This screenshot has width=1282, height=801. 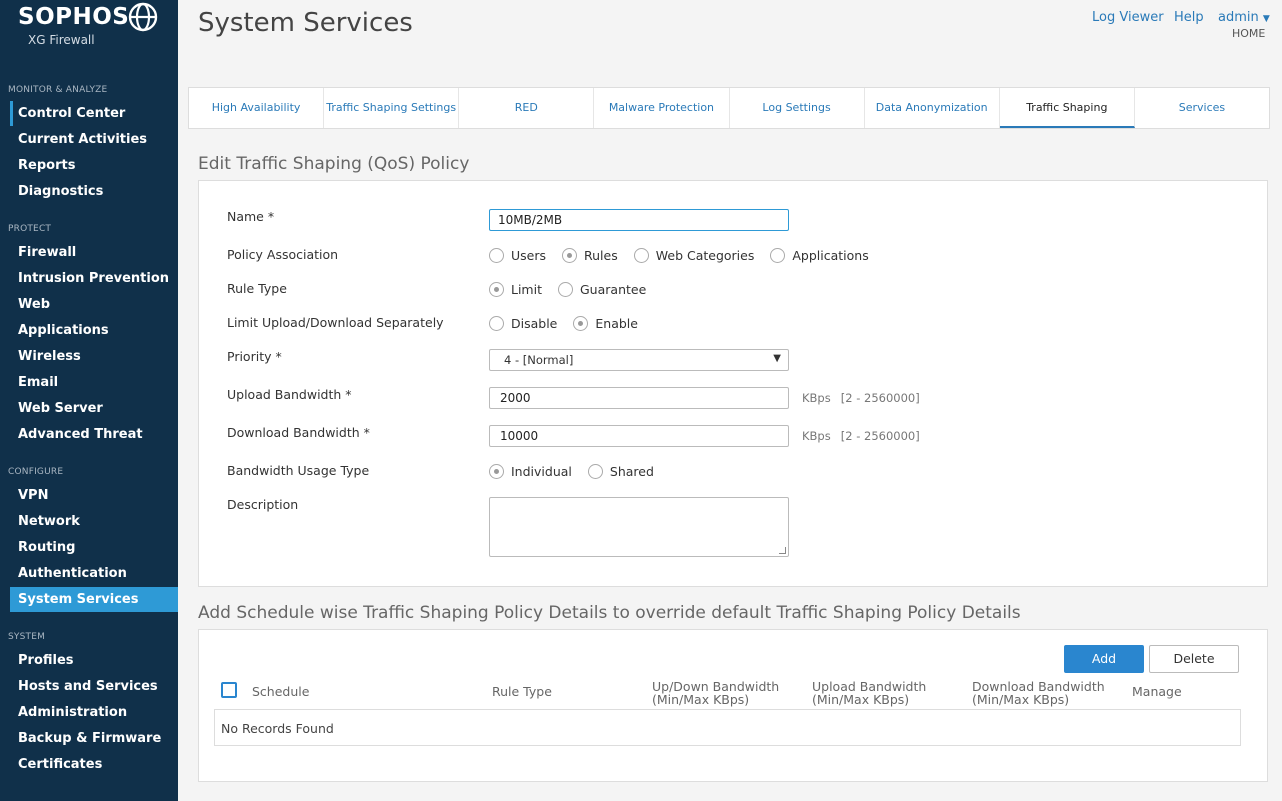 What do you see at coordinates (94, 521) in the screenshot?
I see `nav-item-network: Network` at bounding box center [94, 521].